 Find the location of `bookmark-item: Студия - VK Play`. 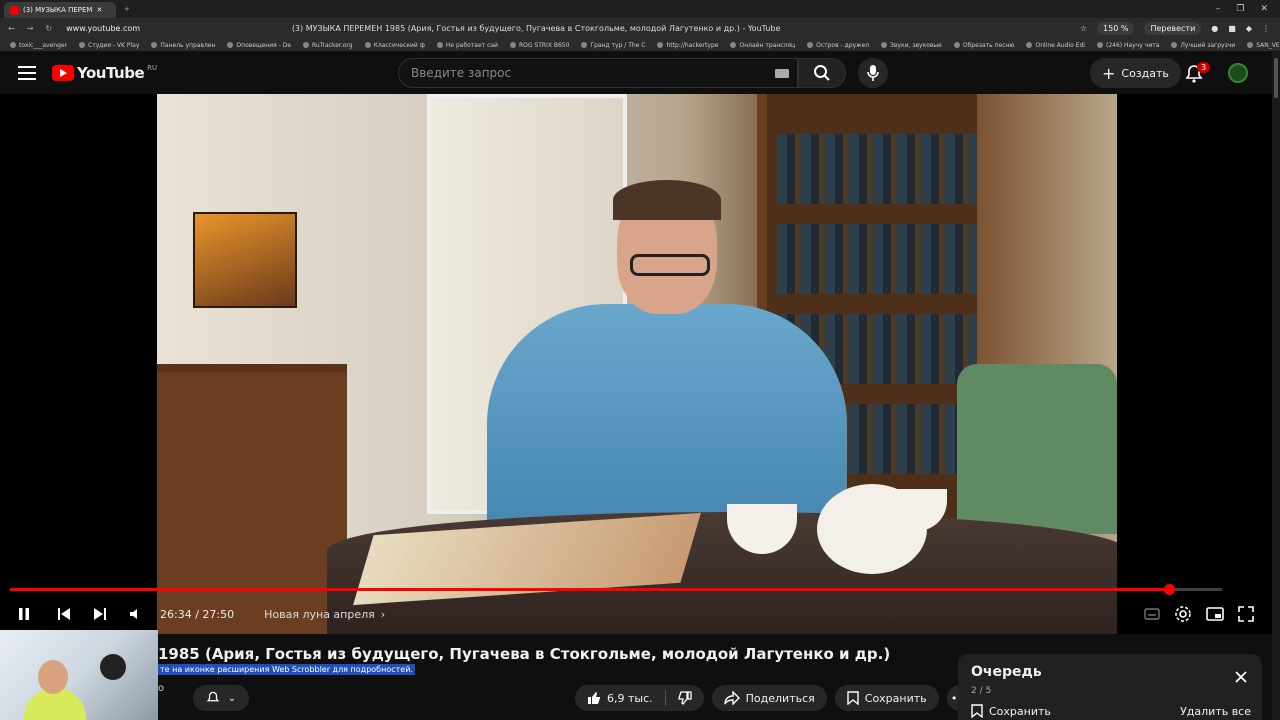

bookmark-item: Студия - VK Play is located at coordinates (109, 45).